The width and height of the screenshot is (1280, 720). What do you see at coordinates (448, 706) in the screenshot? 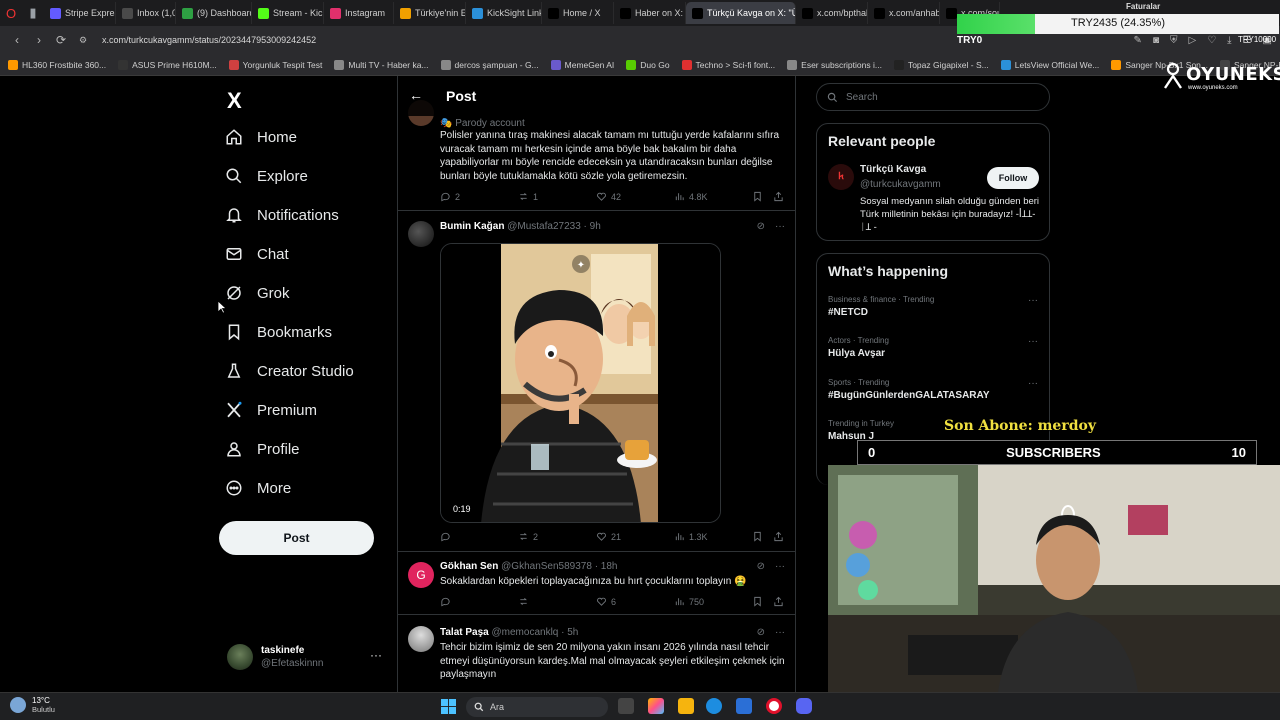
I see `windows-start-icon` at bounding box center [448, 706].